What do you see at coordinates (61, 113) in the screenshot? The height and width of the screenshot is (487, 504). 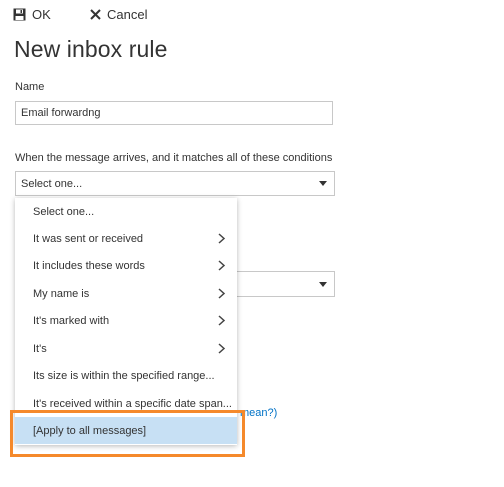 I see `name-input-value: Email forwardng` at bounding box center [61, 113].